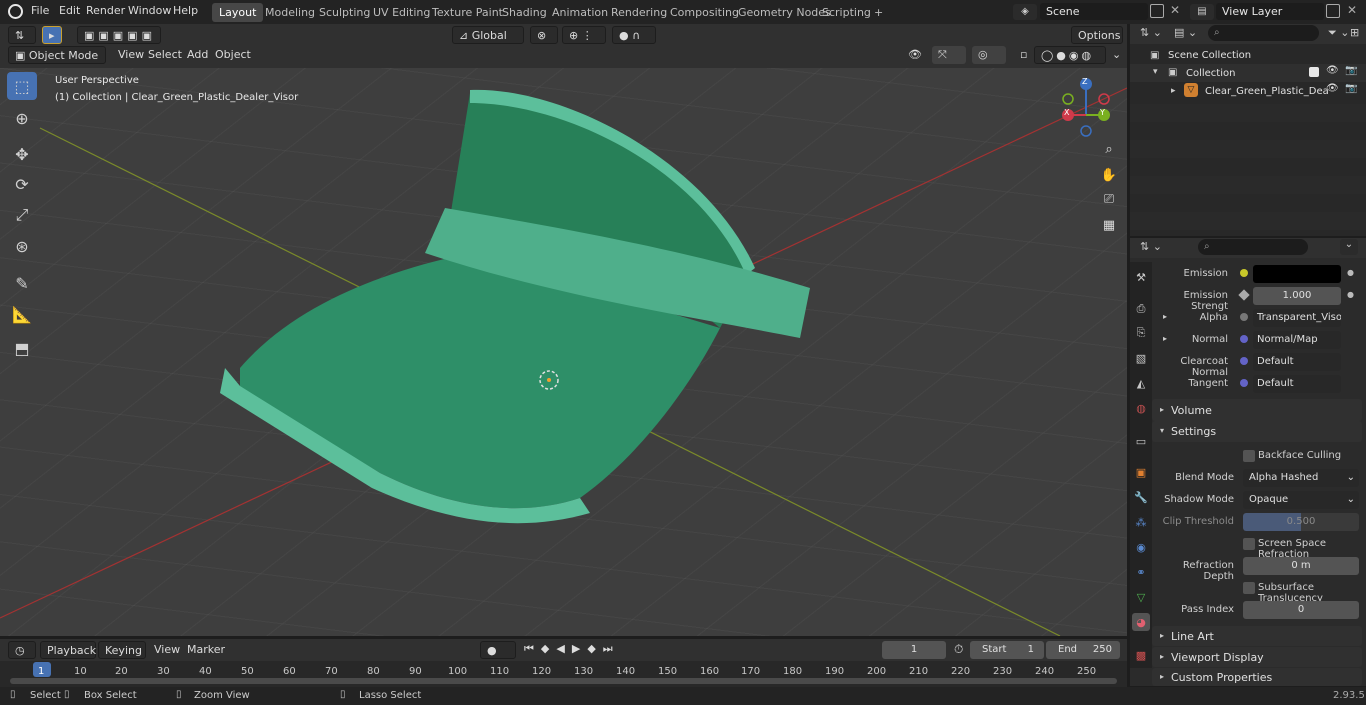 This screenshot has width=1366, height=705. I want to click on world-tab-icon: ◍, so click(1141, 408).